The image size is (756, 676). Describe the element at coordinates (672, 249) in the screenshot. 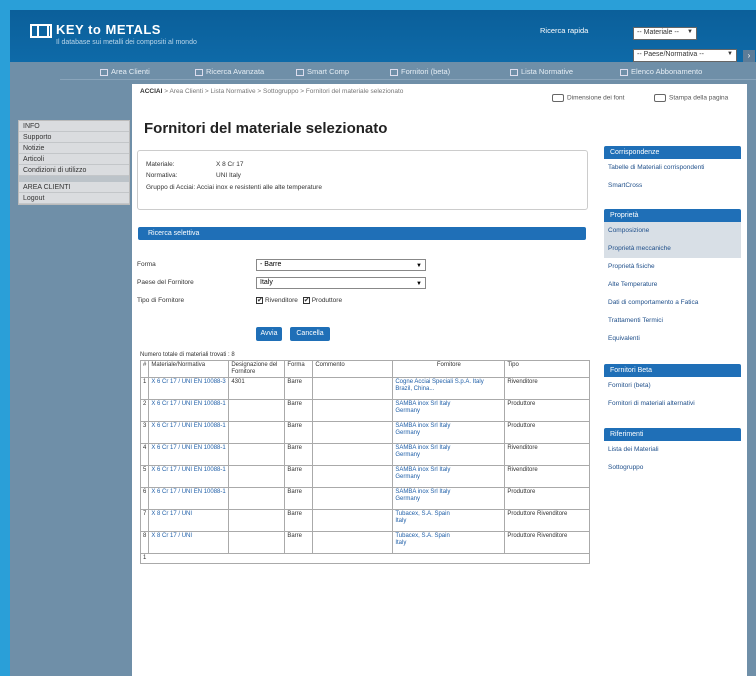

I see `link-proprieta-meccaniche: Proprietà meccaniche` at that location.